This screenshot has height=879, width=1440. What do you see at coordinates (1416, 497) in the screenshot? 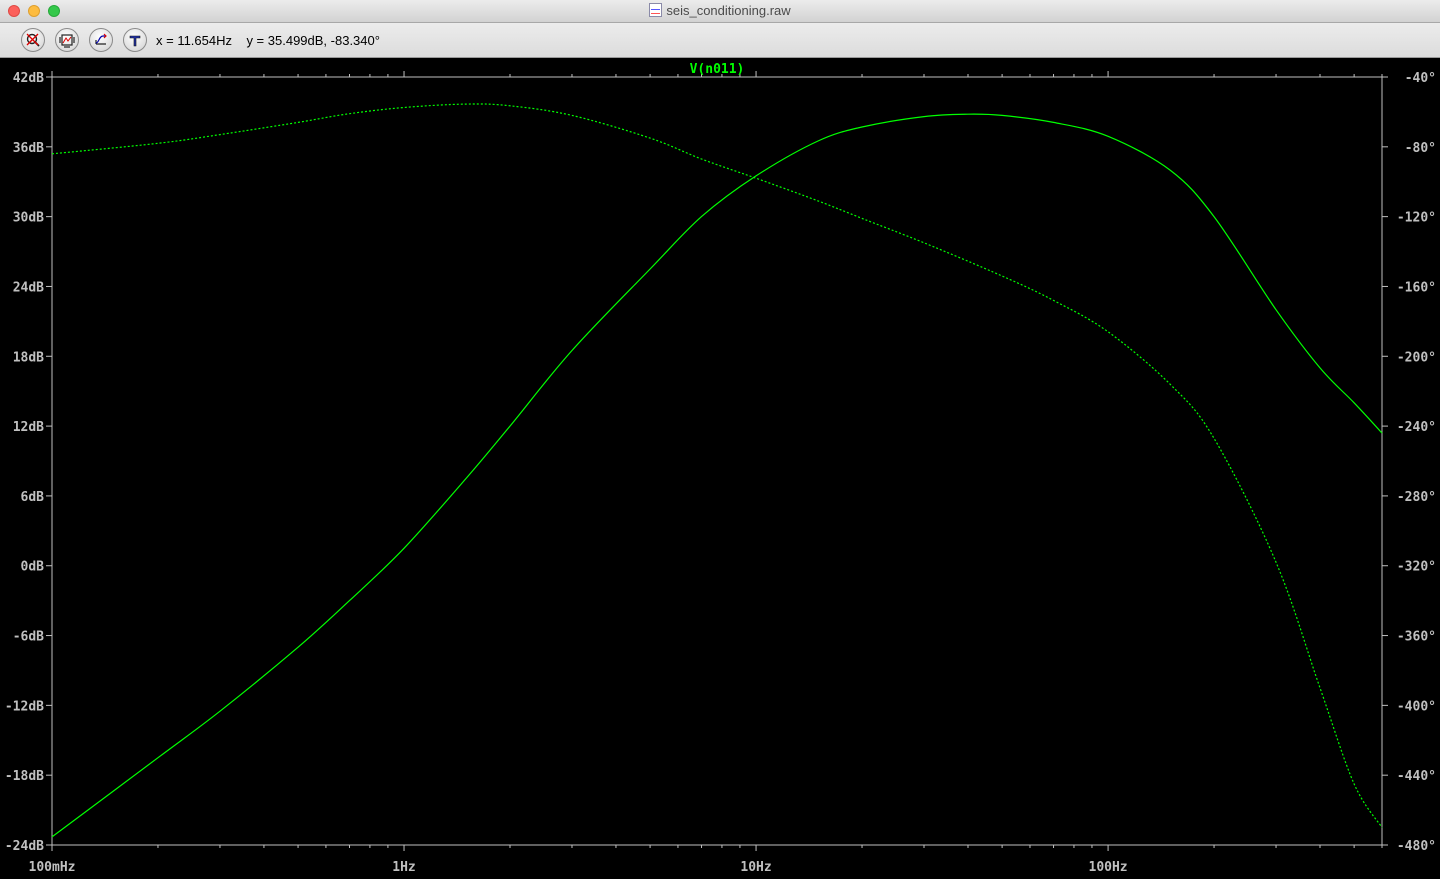
I see `y-right-tick-label: -280°` at bounding box center [1416, 497].